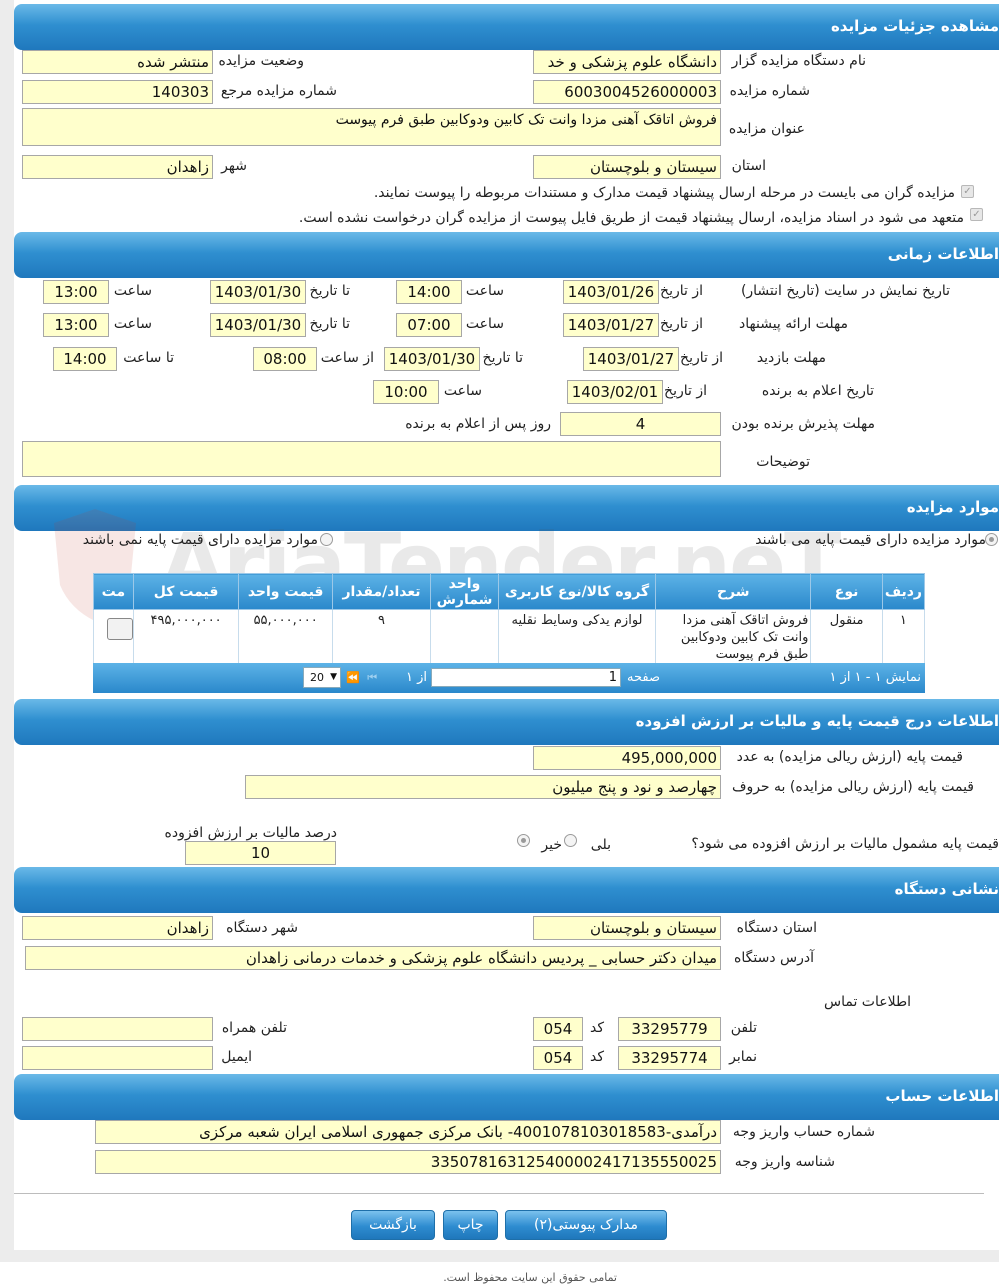 The height and width of the screenshot is (1285, 999). I want to click on org-address-label: آدرس دستگاه, so click(774, 958).